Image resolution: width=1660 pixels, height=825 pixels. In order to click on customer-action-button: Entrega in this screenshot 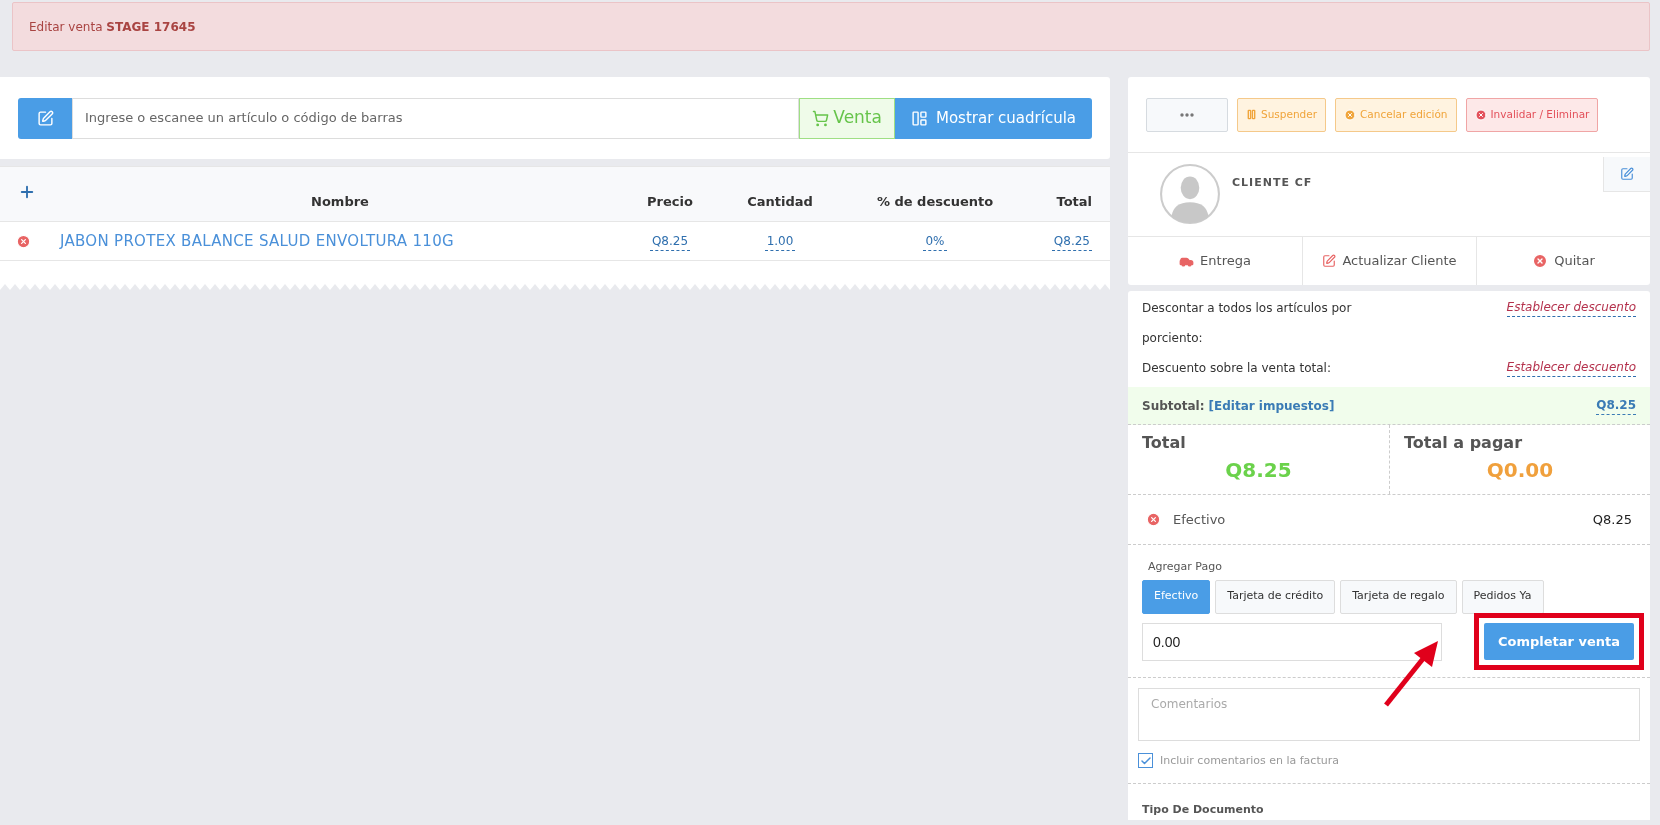, I will do `click(1215, 261)`.